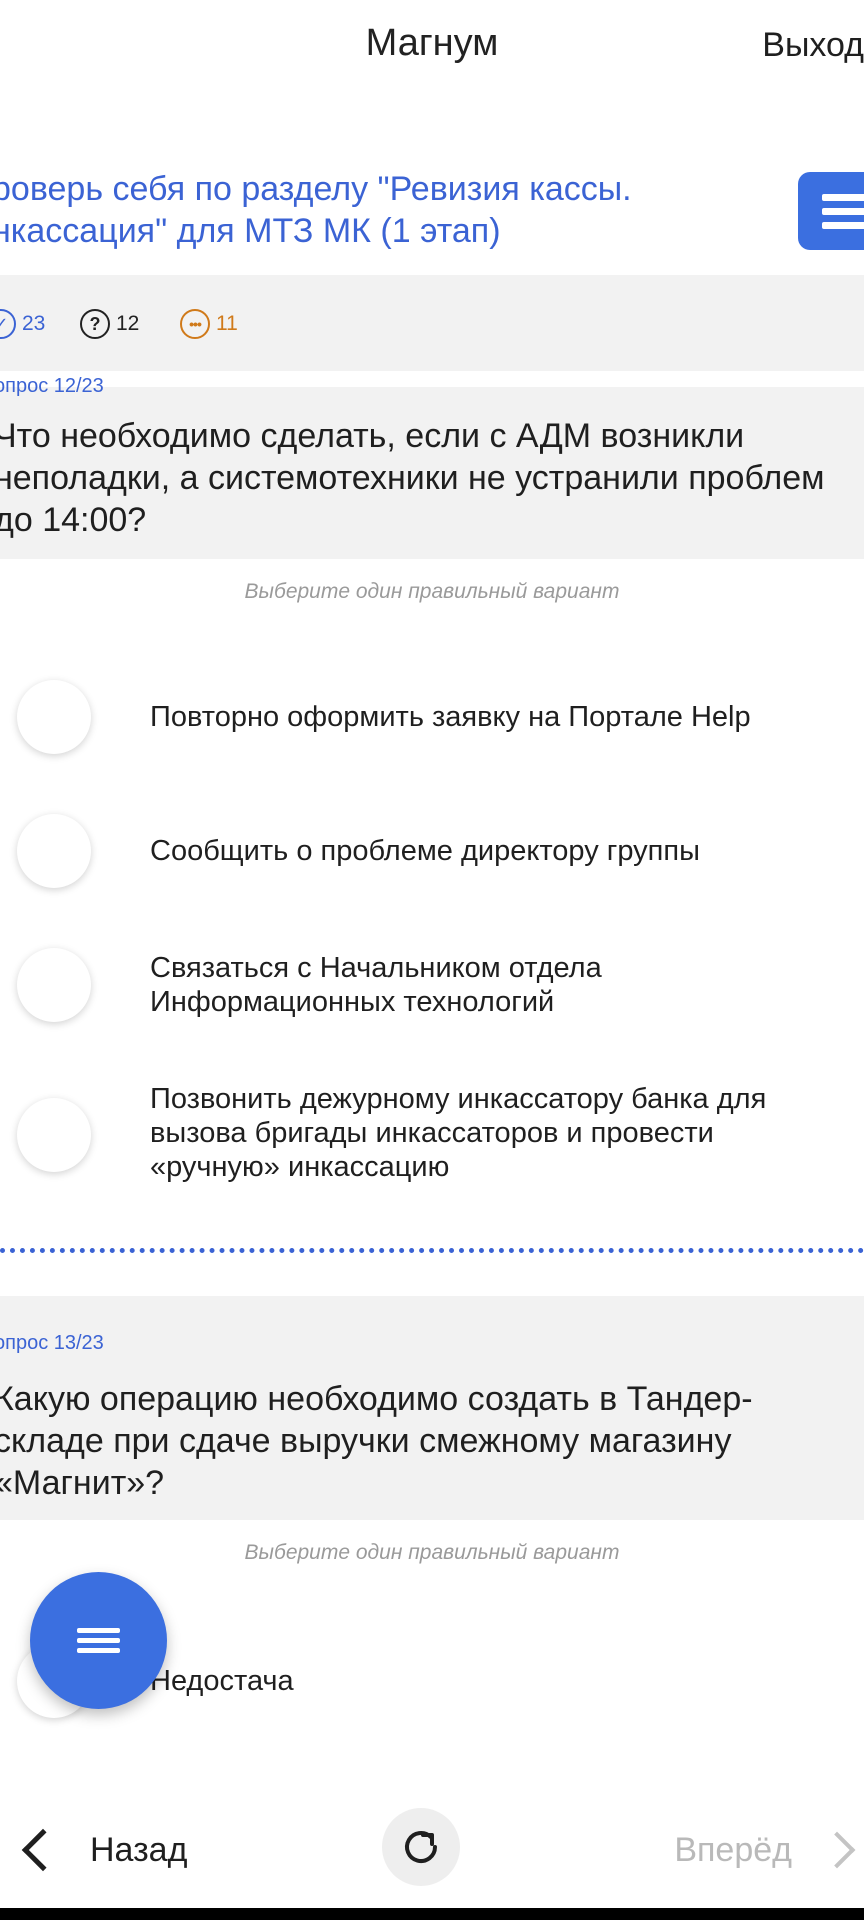 The height and width of the screenshot is (1920, 864). I want to click on answer-option-label: Сообщить о проблеме директору группы, so click(425, 851).